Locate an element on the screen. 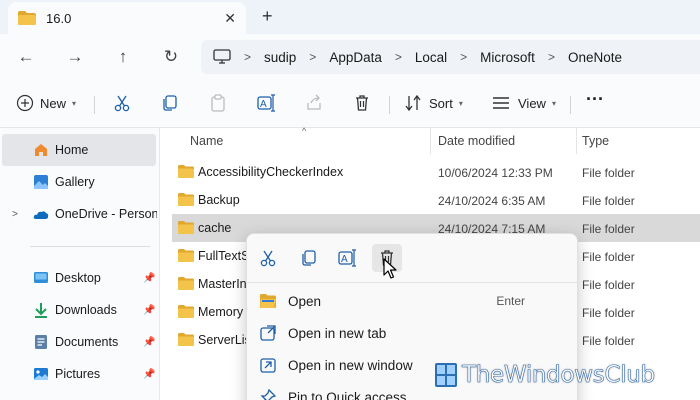 Image resolution: width=700 pixels, height=400 pixels. sidebar-item-documents: Documents 📌 is located at coordinates (80, 342).